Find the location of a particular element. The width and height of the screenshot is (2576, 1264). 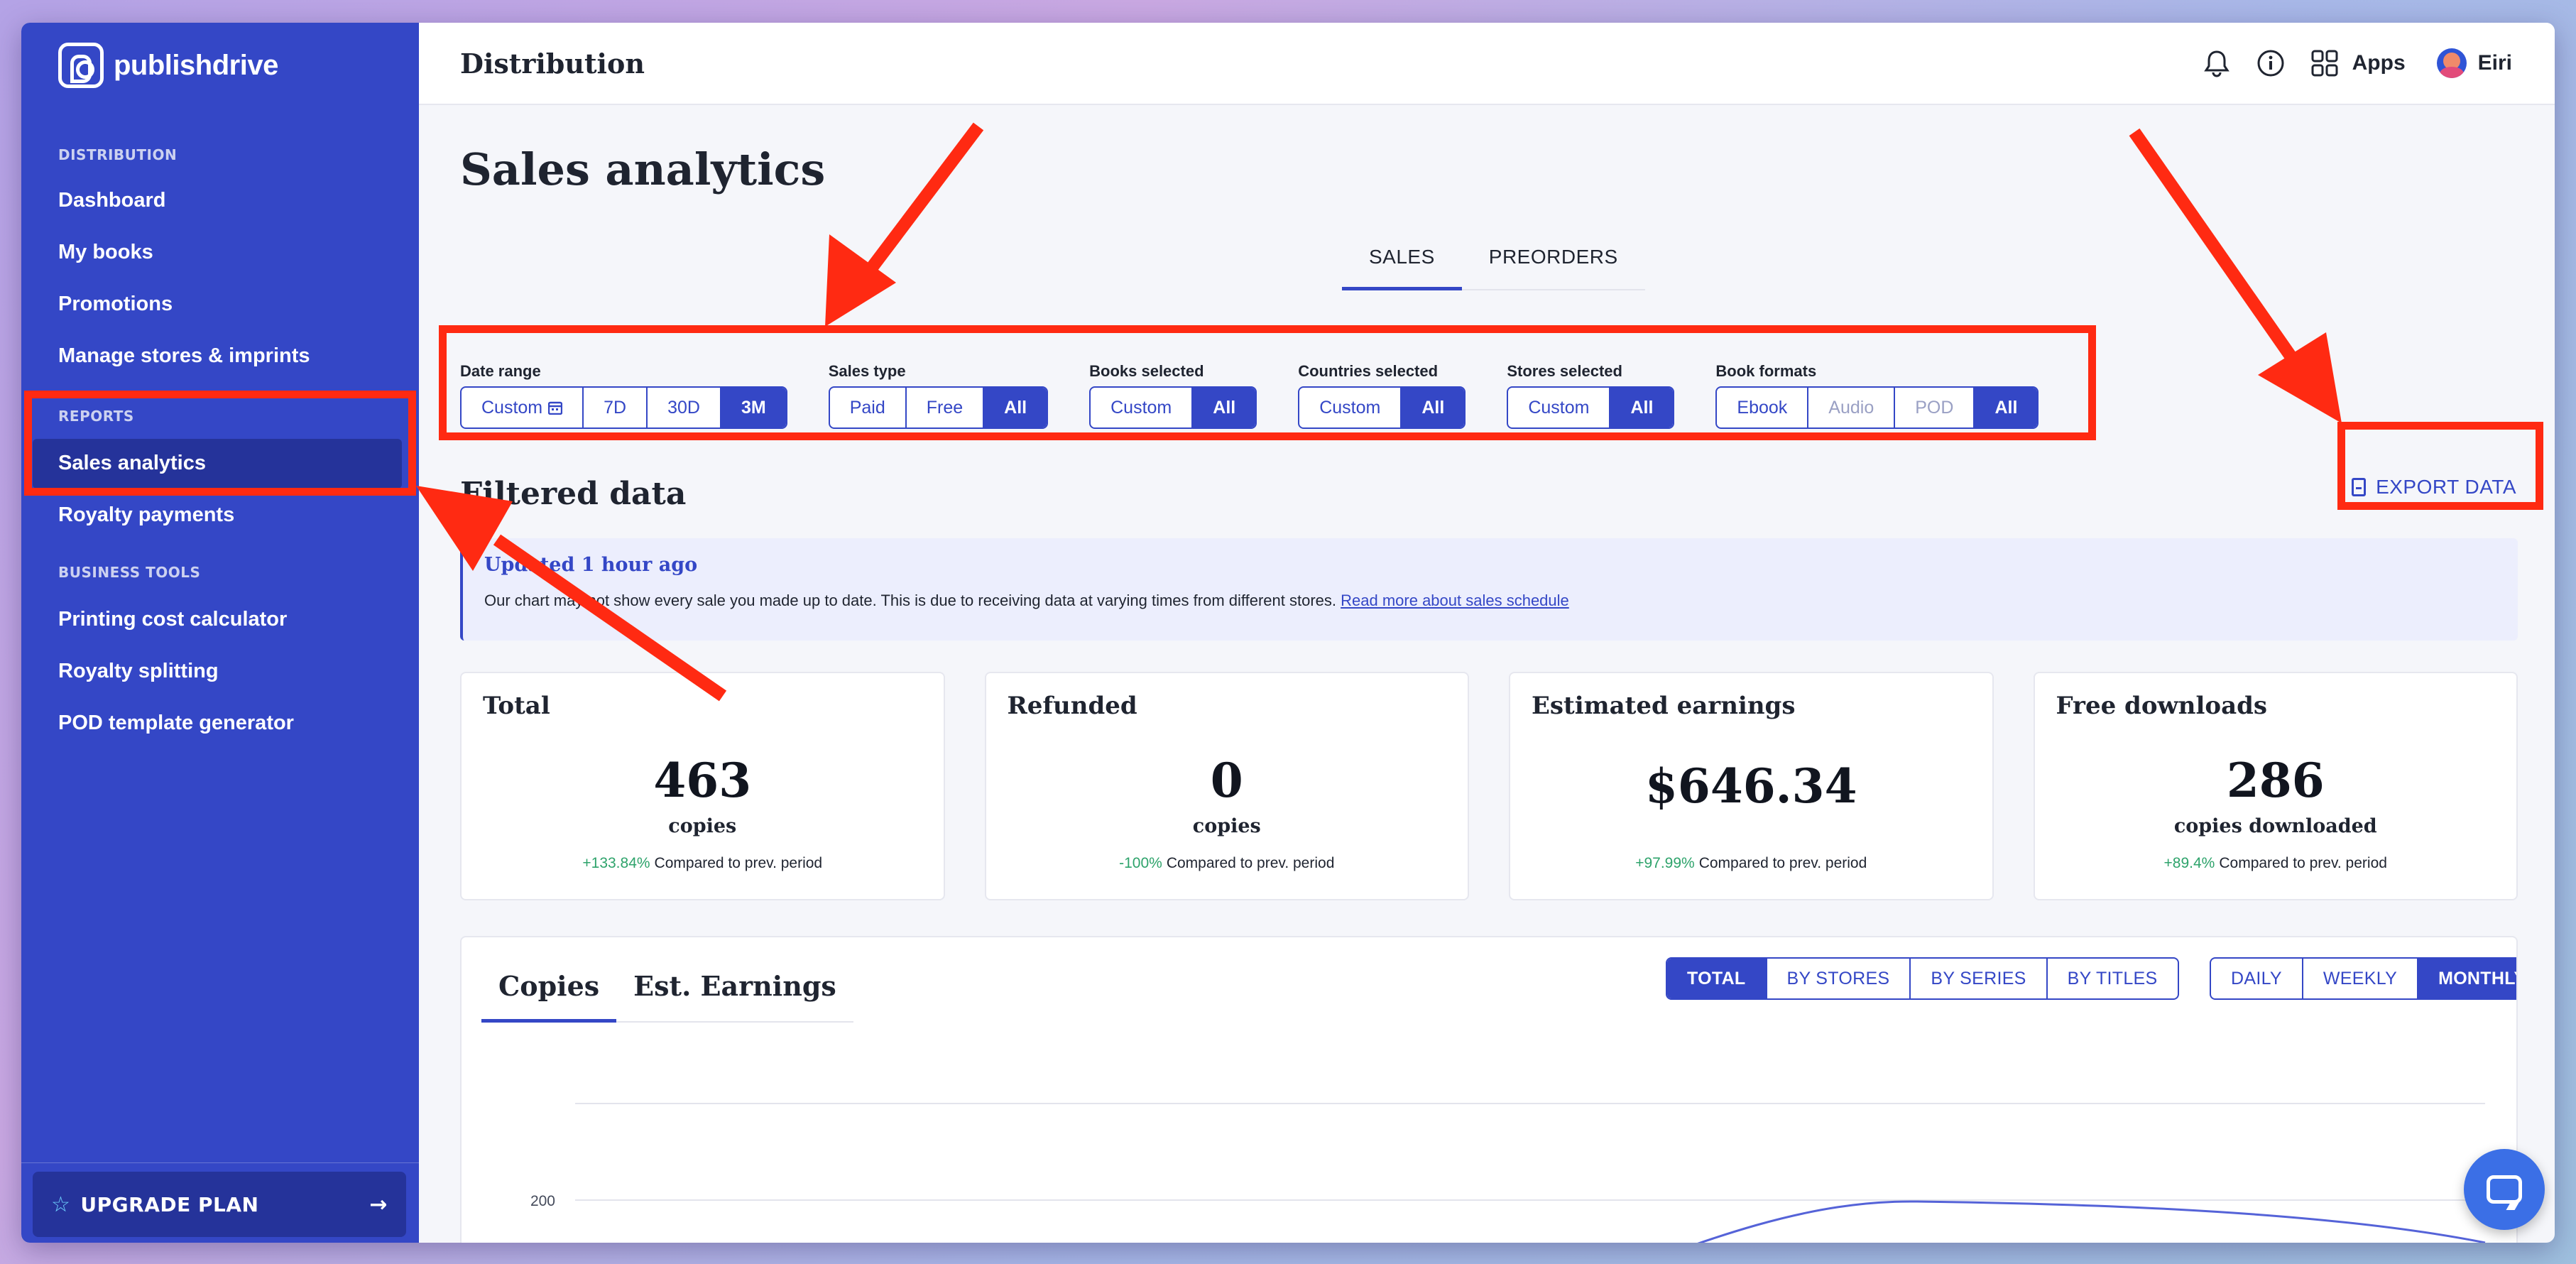

card-change: +89.4% is located at coordinates (2189, 863).